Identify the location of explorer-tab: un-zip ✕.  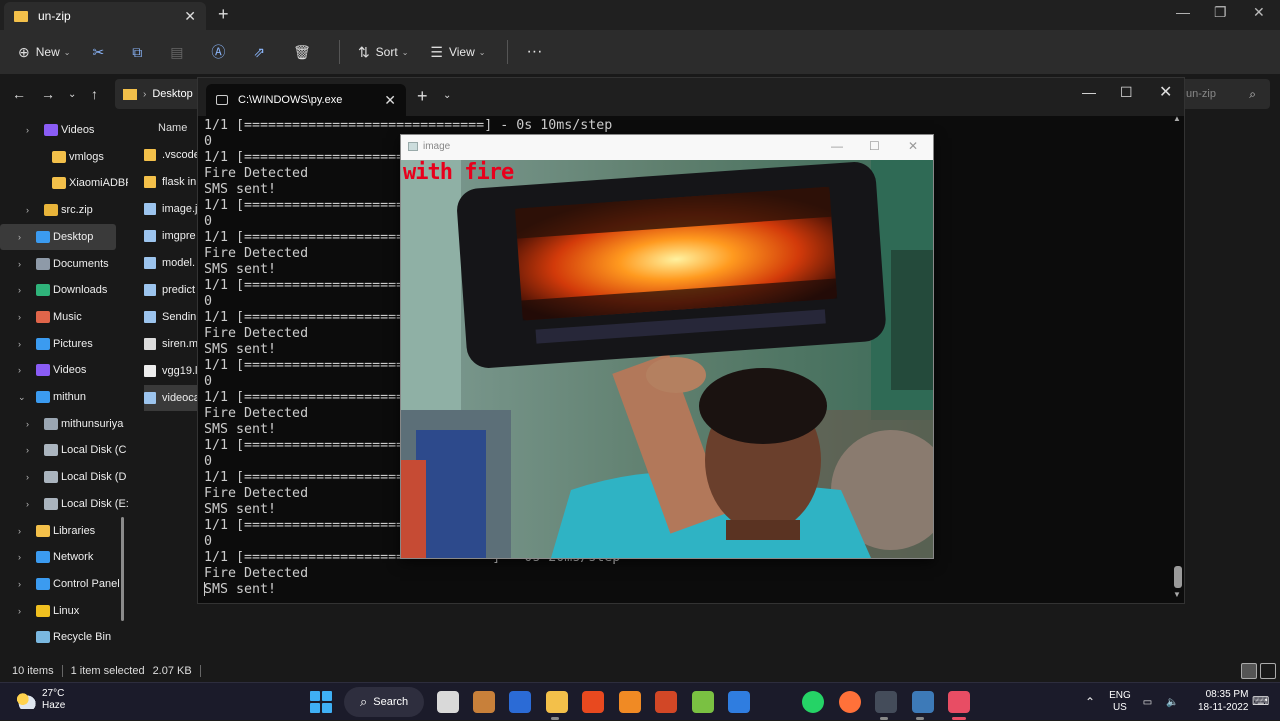
(105, 16).